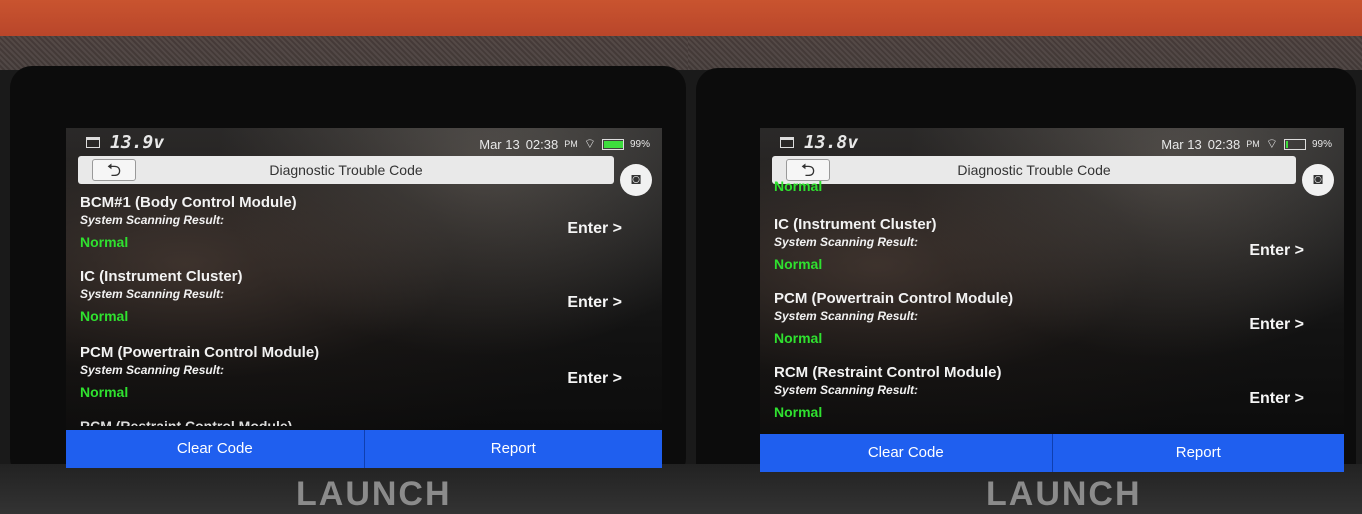 Image resolution: width=1362 pixels, height=514 pixels. I want to click on device-housing-bottom: LAUNCH, so click(344, 489).